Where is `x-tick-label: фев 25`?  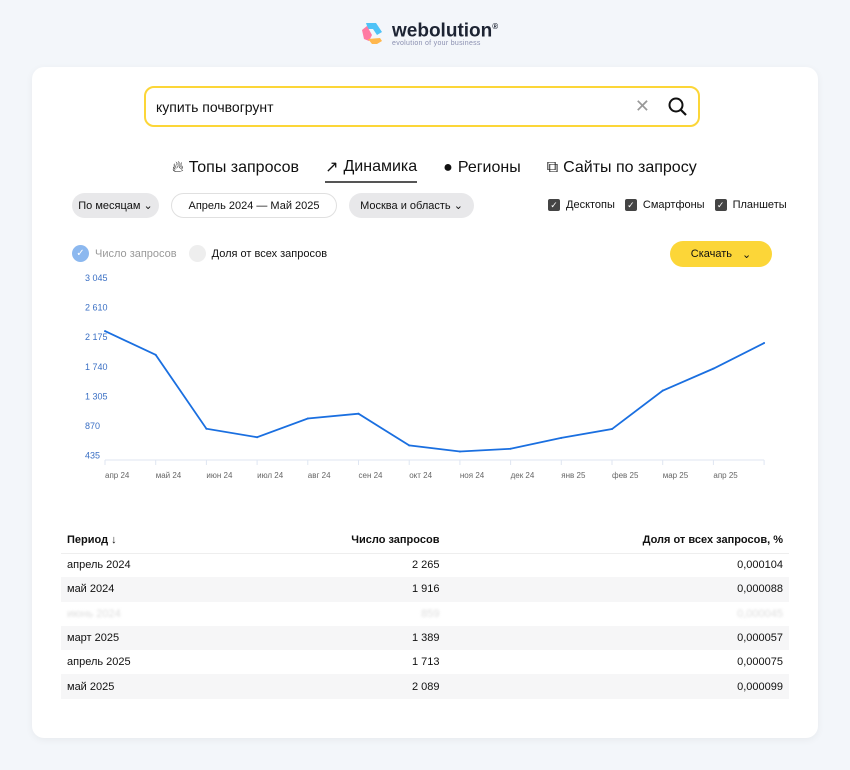
x-tick-label: фев 25 is located at coordinates (625, 475).